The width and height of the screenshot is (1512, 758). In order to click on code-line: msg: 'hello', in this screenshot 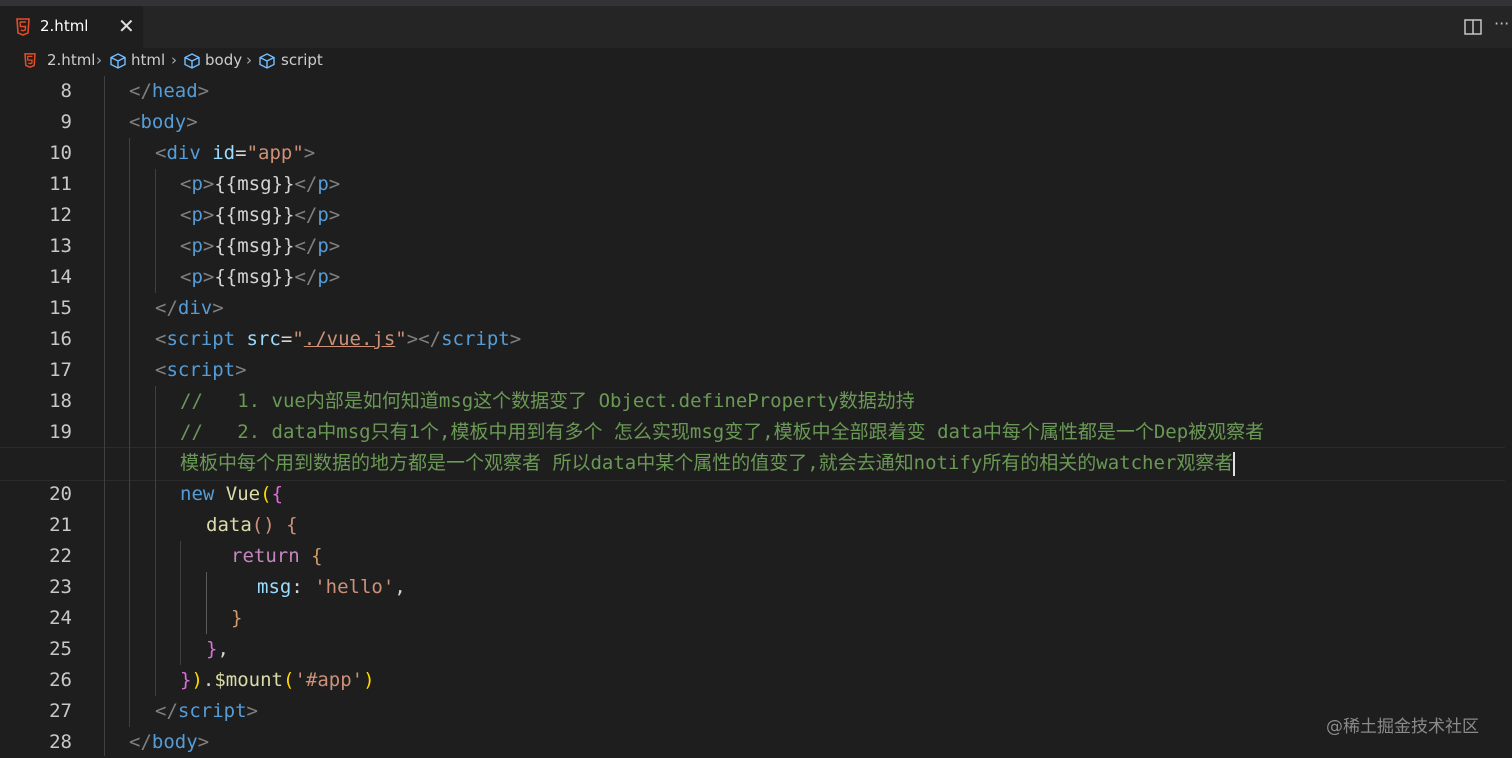, I will do `click(331, 587)`.